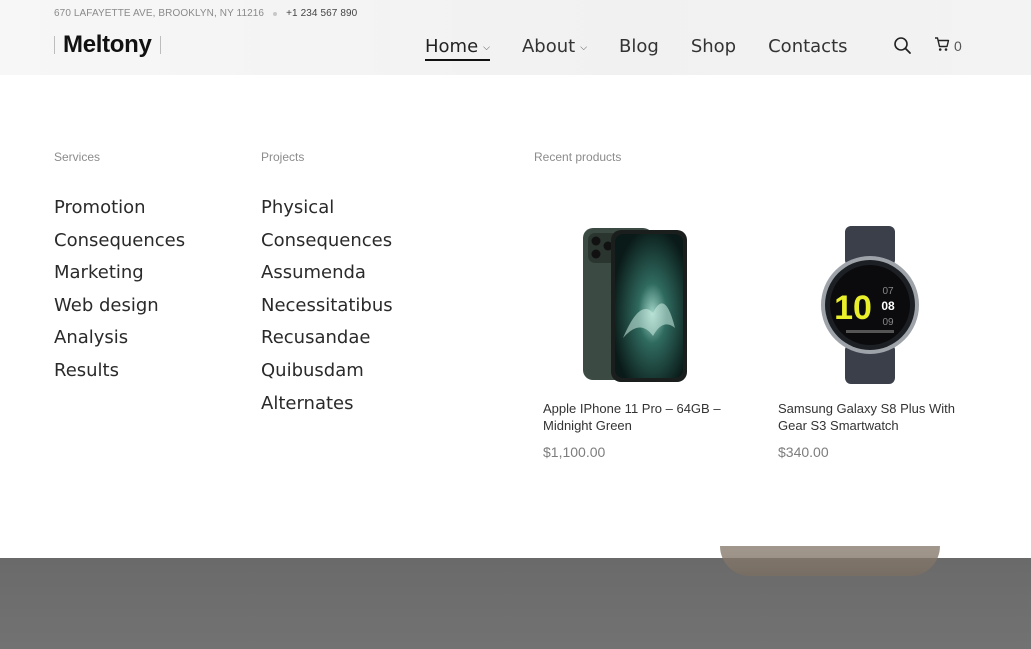  I want to click on nav-item-label: About, so click(548, 46).